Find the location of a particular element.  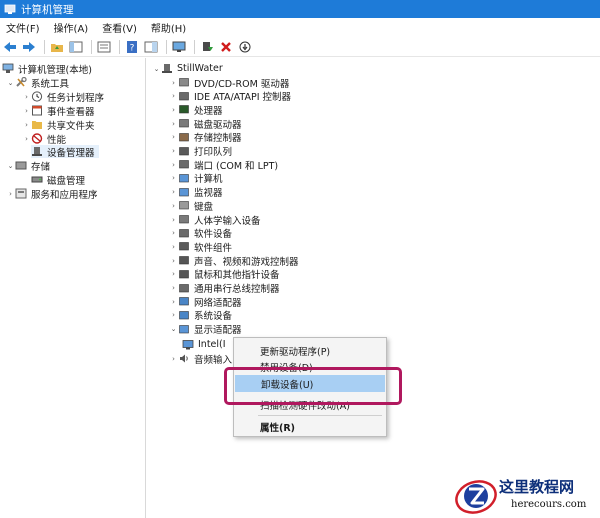

device-category: › 系统设备 is located at coordinates (200, 315).